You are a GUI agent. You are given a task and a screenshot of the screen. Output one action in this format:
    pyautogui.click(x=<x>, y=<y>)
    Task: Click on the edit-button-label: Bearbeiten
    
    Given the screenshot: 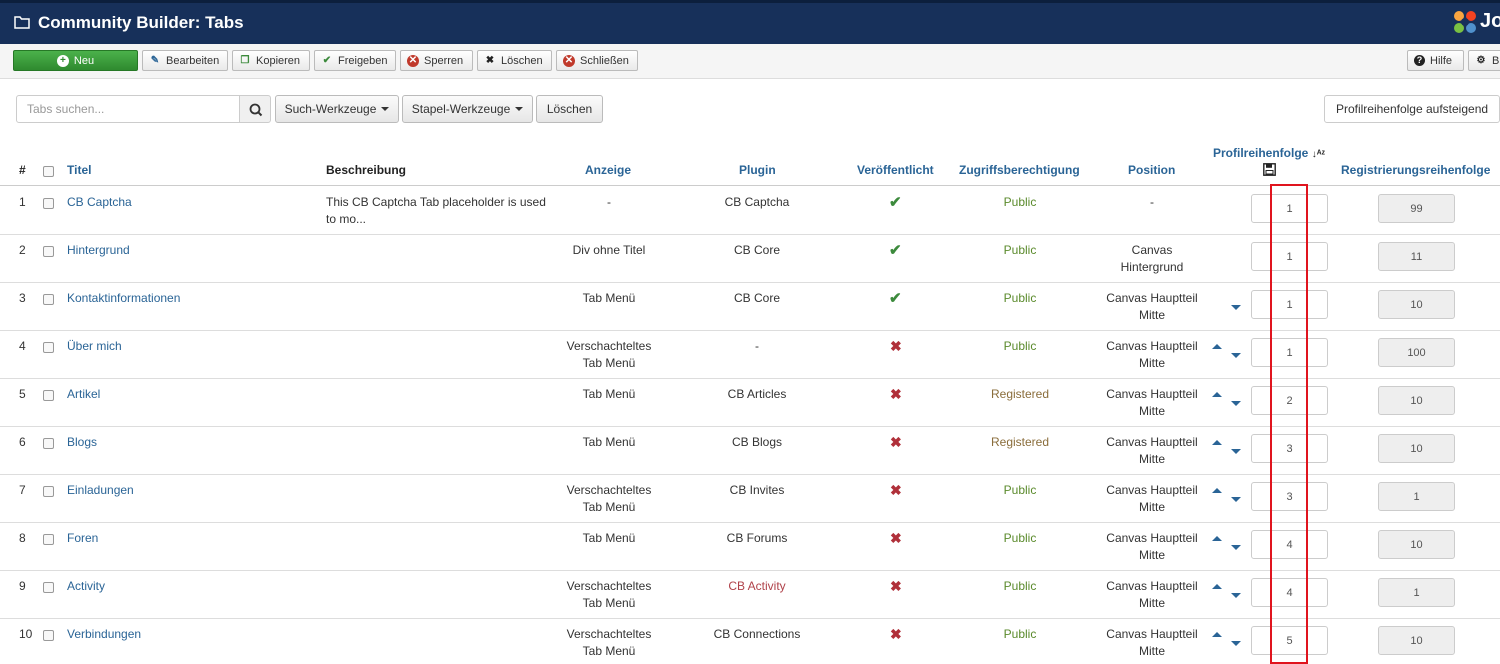 What is the action you would take?
    pyautogui.click(x=193, y=60)
    